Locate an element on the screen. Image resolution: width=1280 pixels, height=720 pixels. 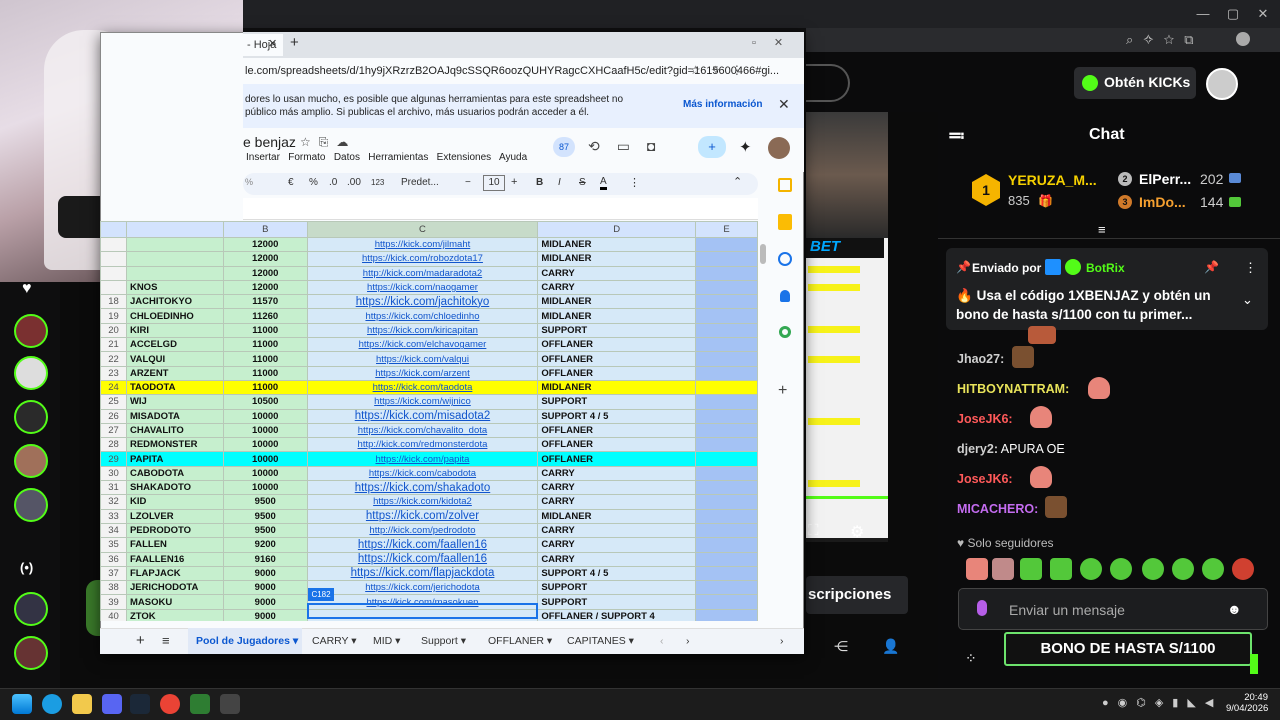
sheet-tab-mid: MID ▾ is located at coordinates (386, 641).